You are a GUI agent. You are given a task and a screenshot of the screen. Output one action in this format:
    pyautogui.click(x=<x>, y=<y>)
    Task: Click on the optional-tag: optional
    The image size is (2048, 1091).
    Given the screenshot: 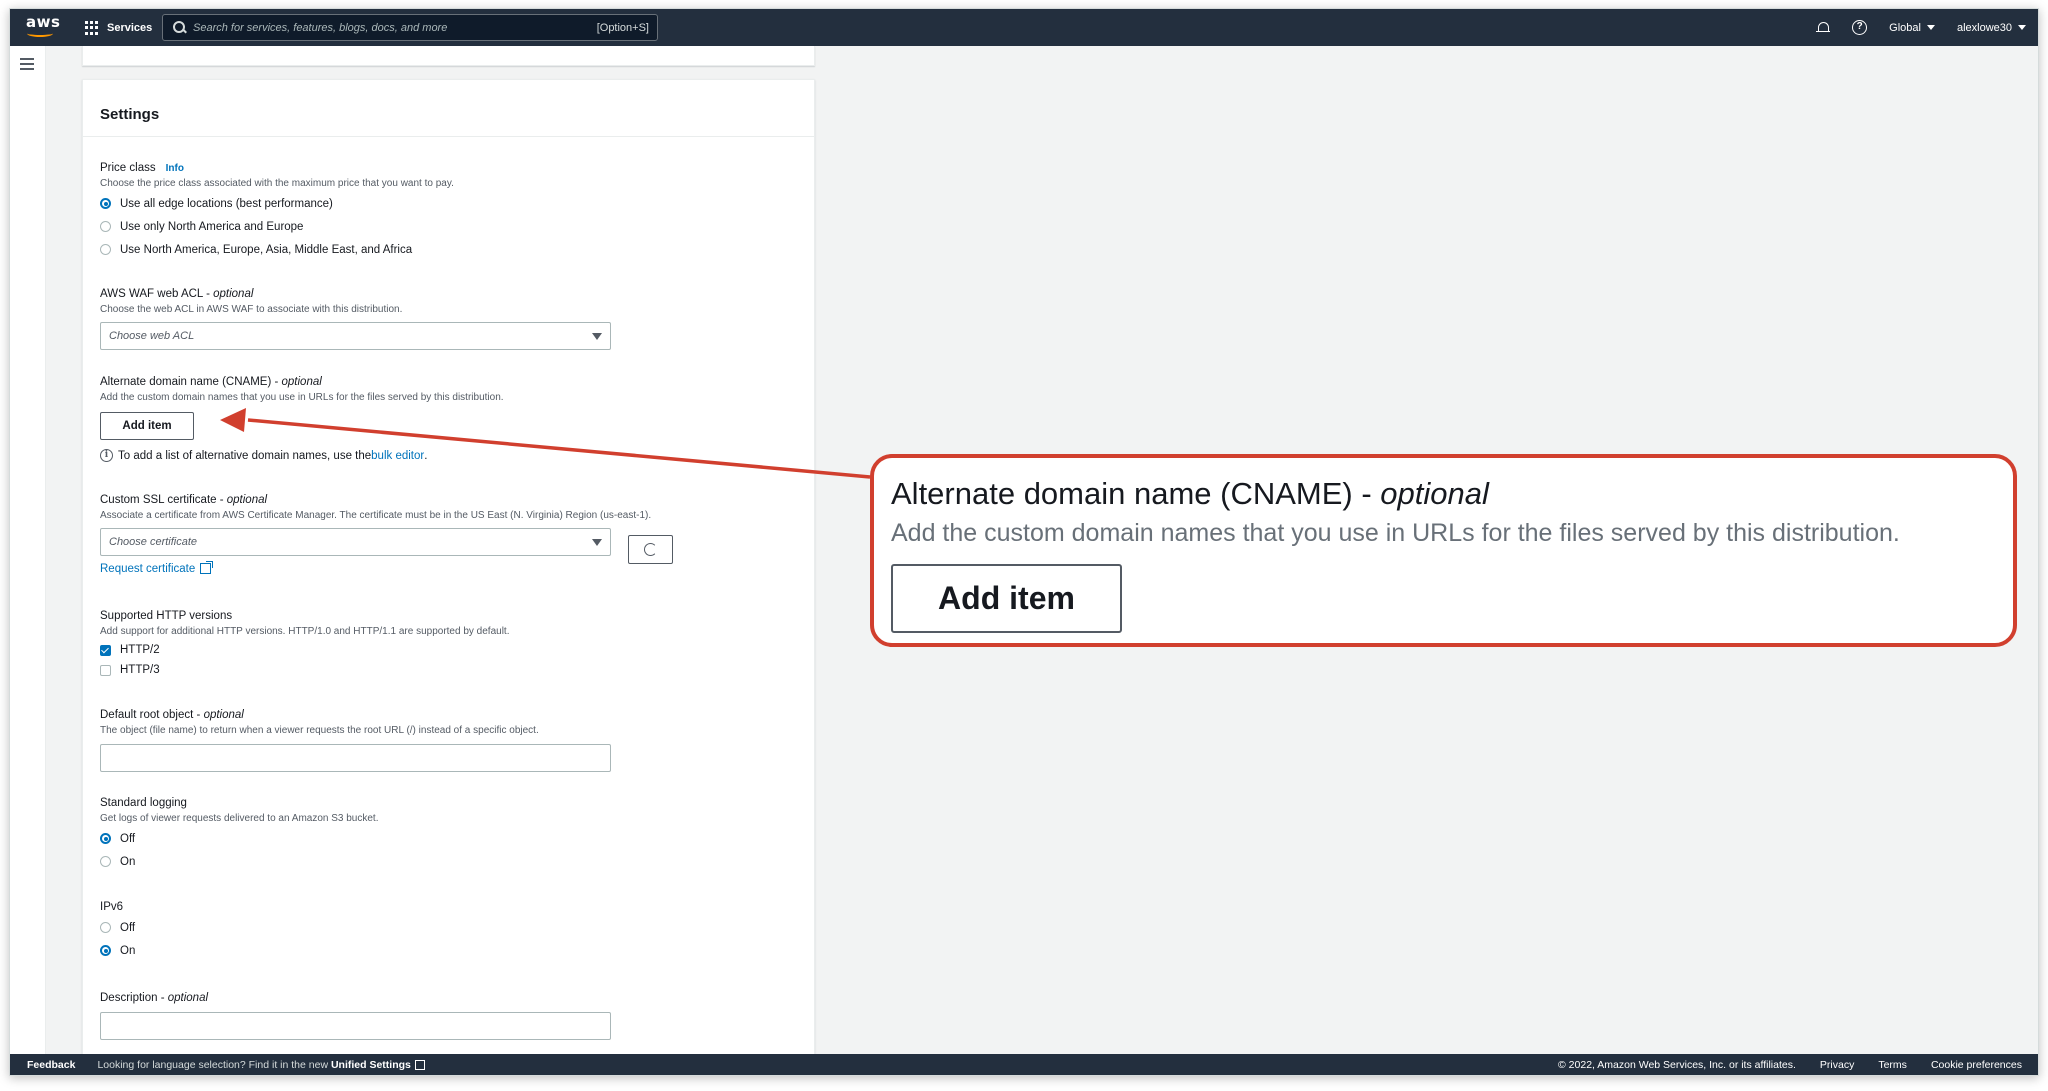 What is the action you would take?
    pyautogui.click(x=1434, y=493)
    